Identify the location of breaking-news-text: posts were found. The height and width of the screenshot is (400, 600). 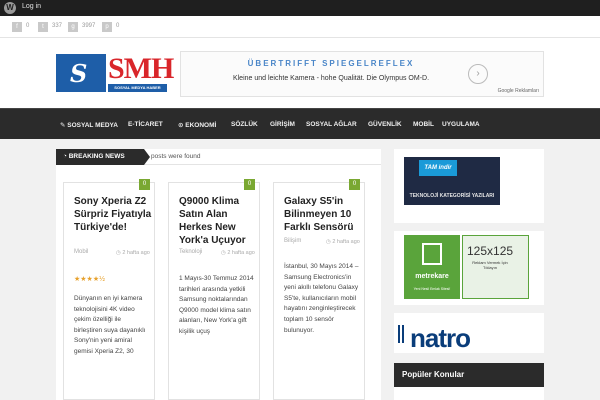
(176, 156).